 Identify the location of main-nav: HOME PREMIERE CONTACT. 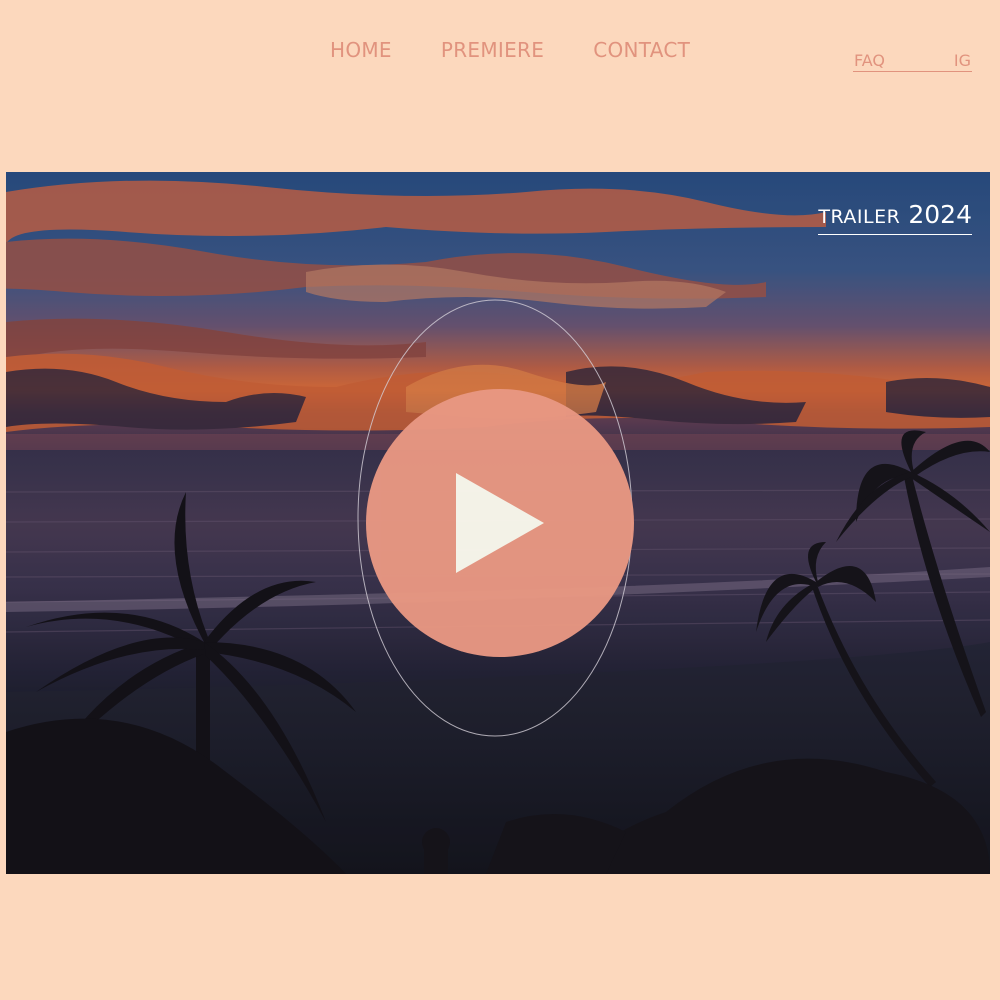
(510, 50).